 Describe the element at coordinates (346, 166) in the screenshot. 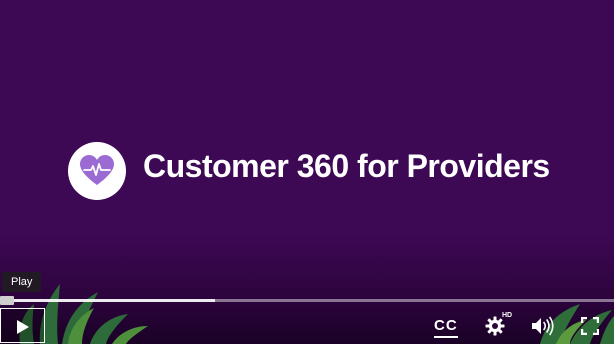

I see `video-title: Customer 360 for Providers` at that location.